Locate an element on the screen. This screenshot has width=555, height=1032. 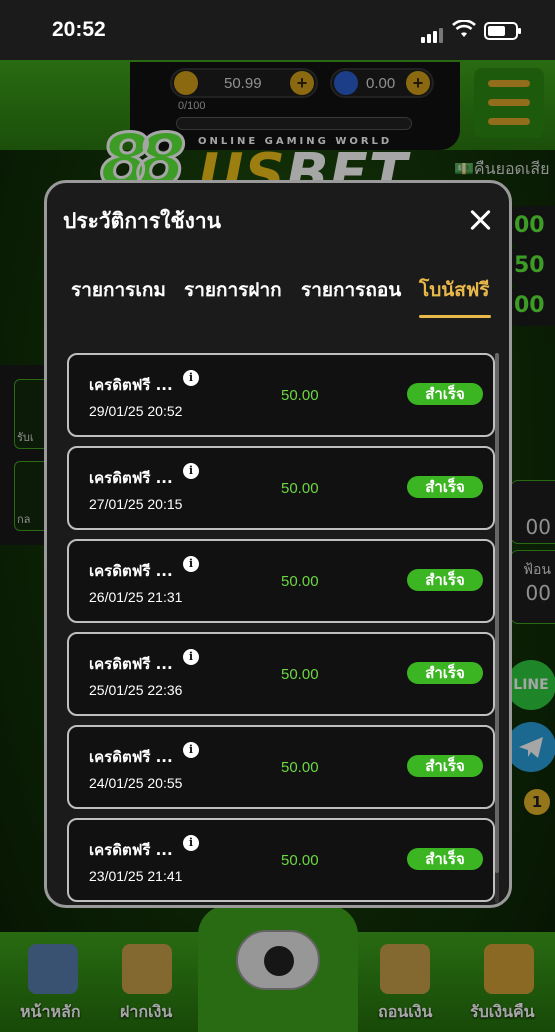
cellular-signal-icon is located at coordinates (433, 33).